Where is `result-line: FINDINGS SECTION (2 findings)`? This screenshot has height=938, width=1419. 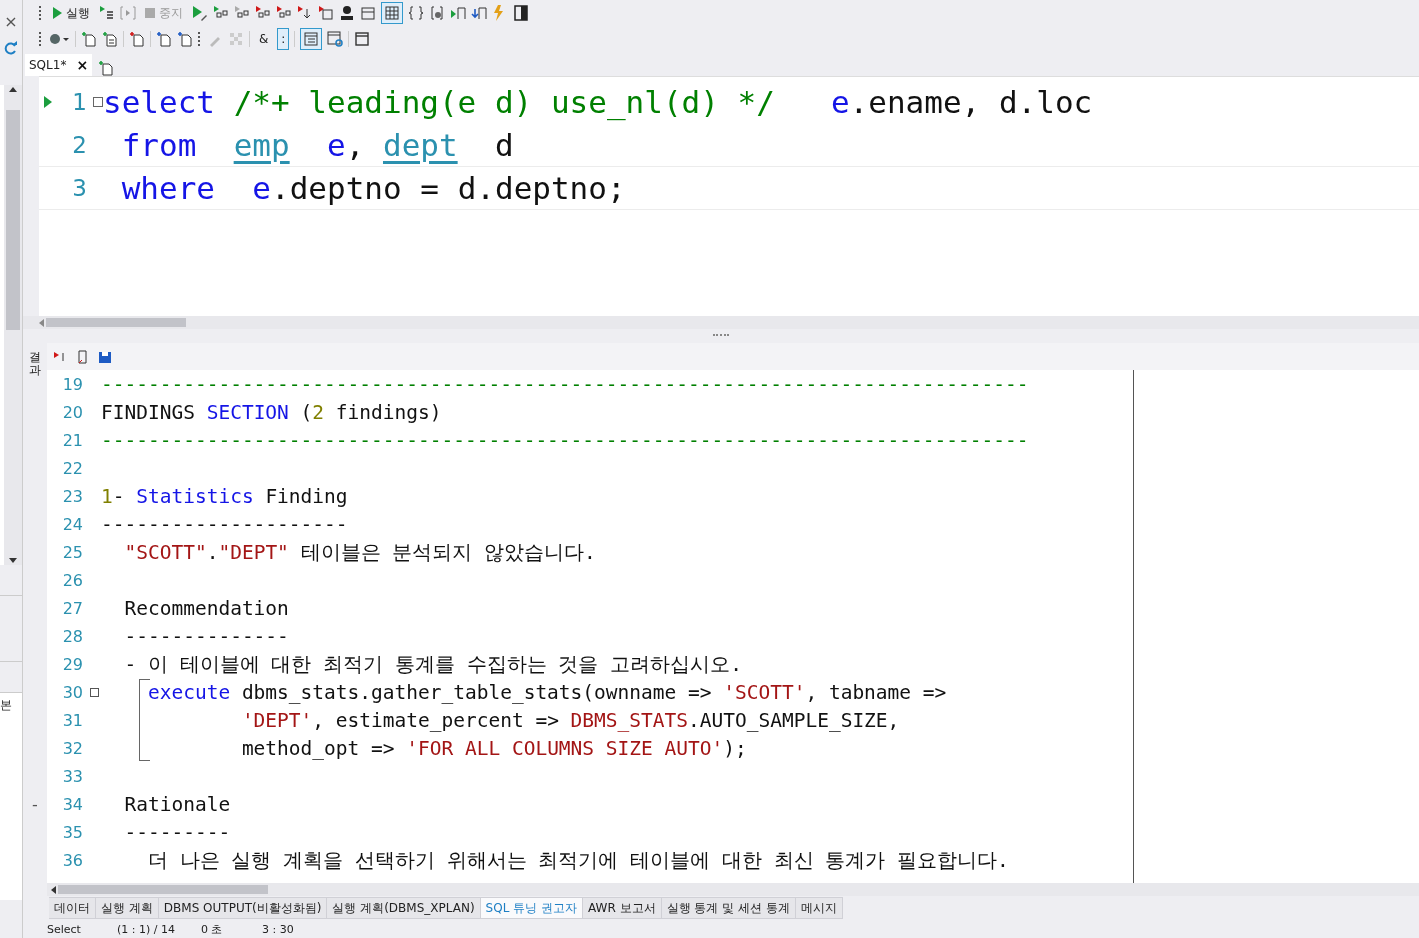 result-line: FINDINGS SECTION (2 findings) is located at coordinates (271, 412).